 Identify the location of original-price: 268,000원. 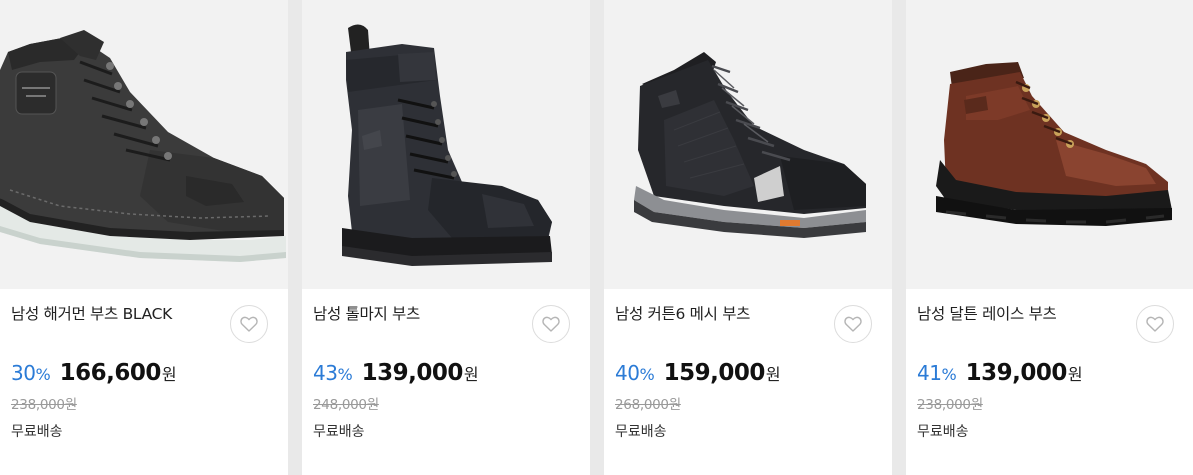
(648, 405).